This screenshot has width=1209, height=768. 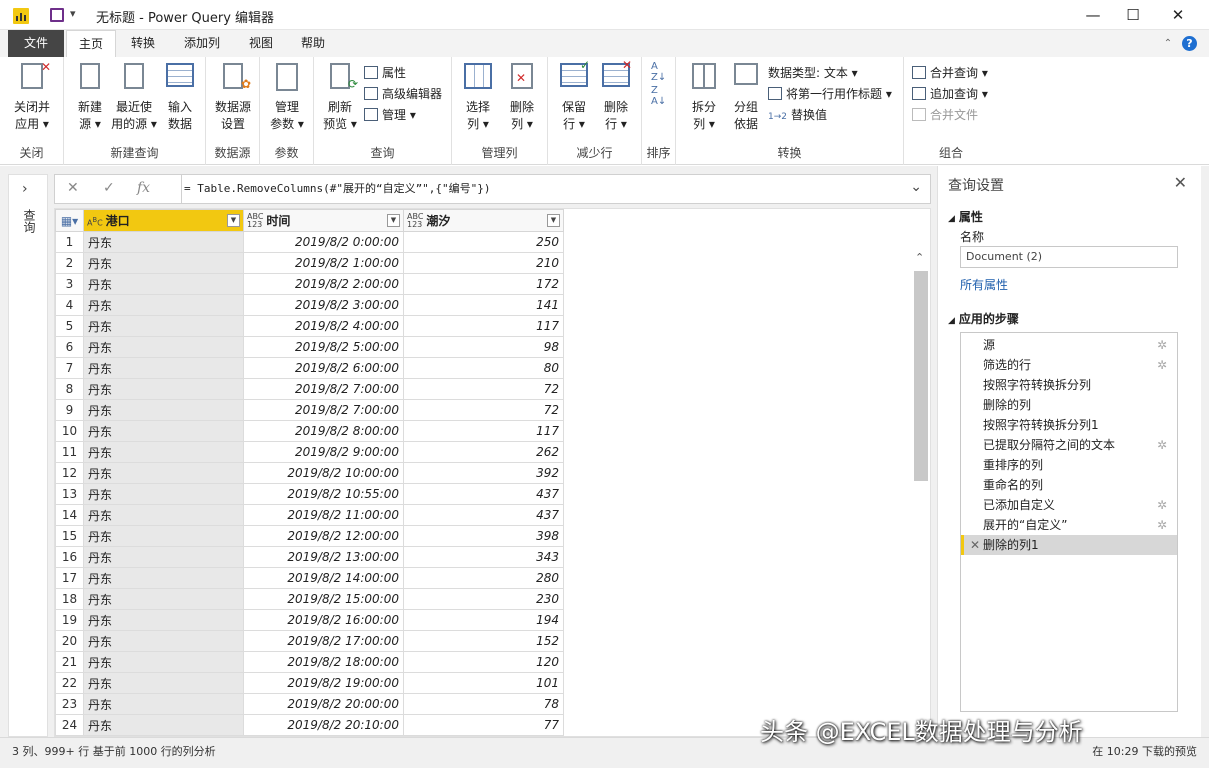 What do you see at coordinates (1069, 505) in the screenshot?
I see `applied-step: 已添加自定义 ✲` at bounding box center [1069, 505].